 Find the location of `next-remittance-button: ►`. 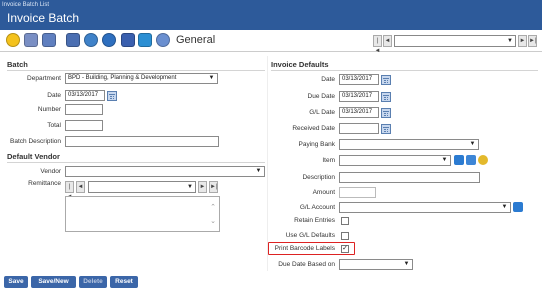

next-remittance-button: ► is located at coordinates (202, 187).